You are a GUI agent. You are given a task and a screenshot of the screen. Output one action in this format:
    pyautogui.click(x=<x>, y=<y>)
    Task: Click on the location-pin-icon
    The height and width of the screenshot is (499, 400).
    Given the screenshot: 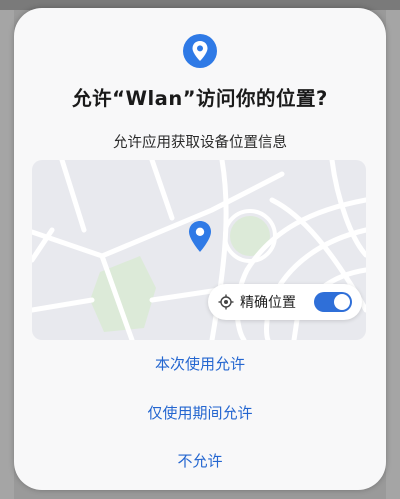 What is the action you would take?
    pyautogui.click(x=200, y=51)
    